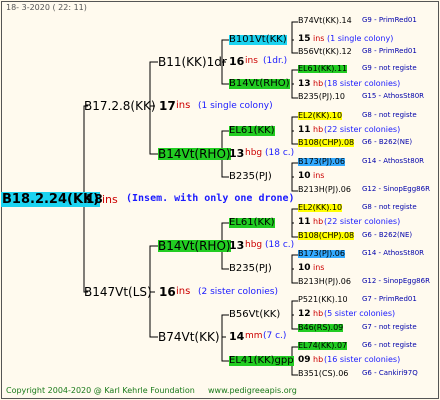 The height and width of the screenshot is (400, 440). What do you see at coordinates (167, 292) in the screenshot?
I see `gen1-bottom-count: 16` at bounding box center [167, 292].